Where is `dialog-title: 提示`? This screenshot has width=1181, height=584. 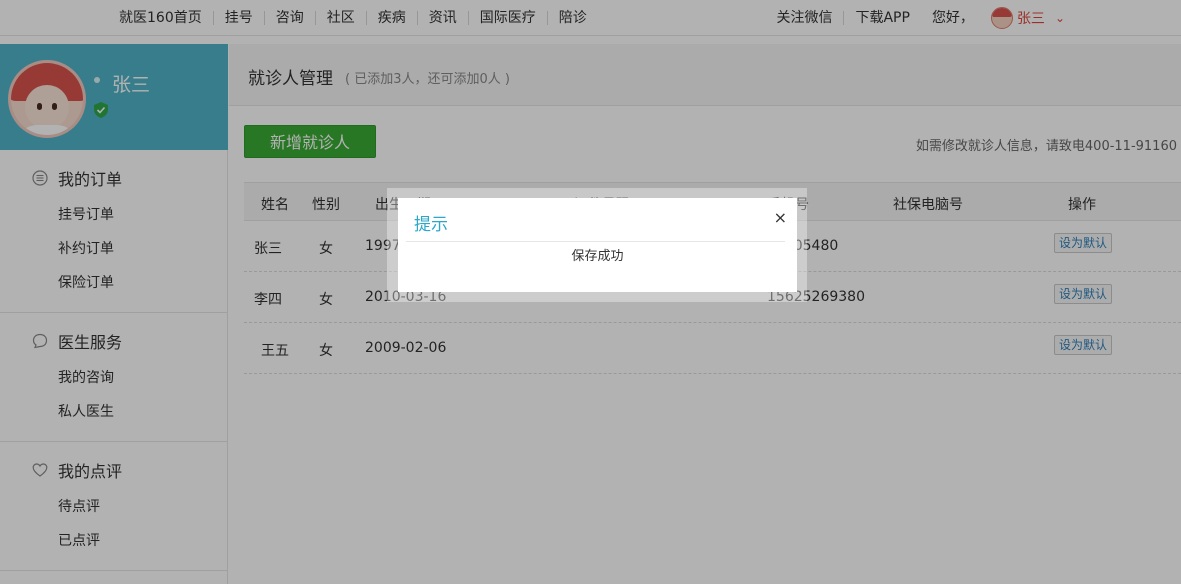 dialog-title: 提示 is located at coordinates (431, 225).